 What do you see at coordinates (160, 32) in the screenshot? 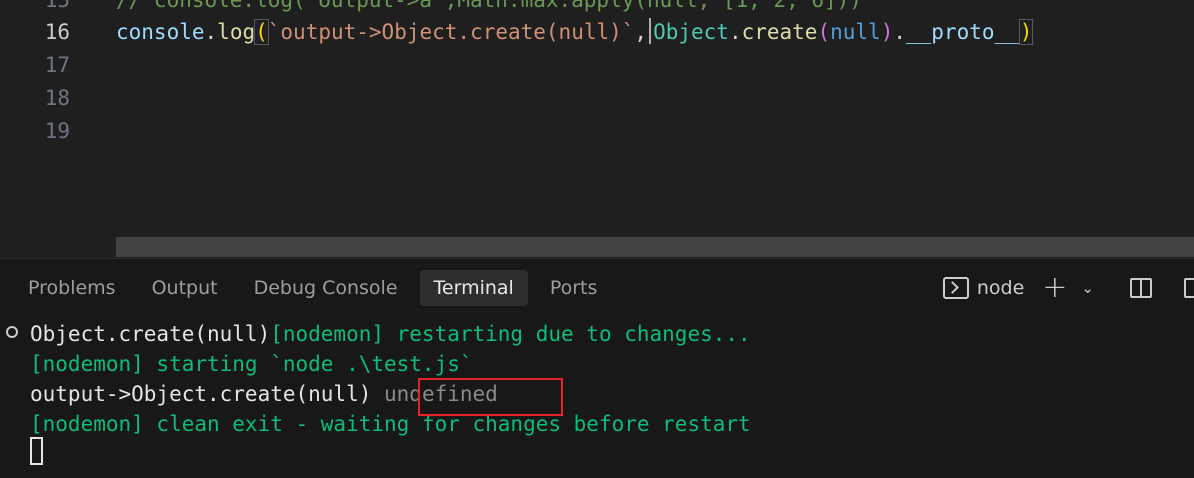
I see `token-console: console` at bounding box center [160, 32].